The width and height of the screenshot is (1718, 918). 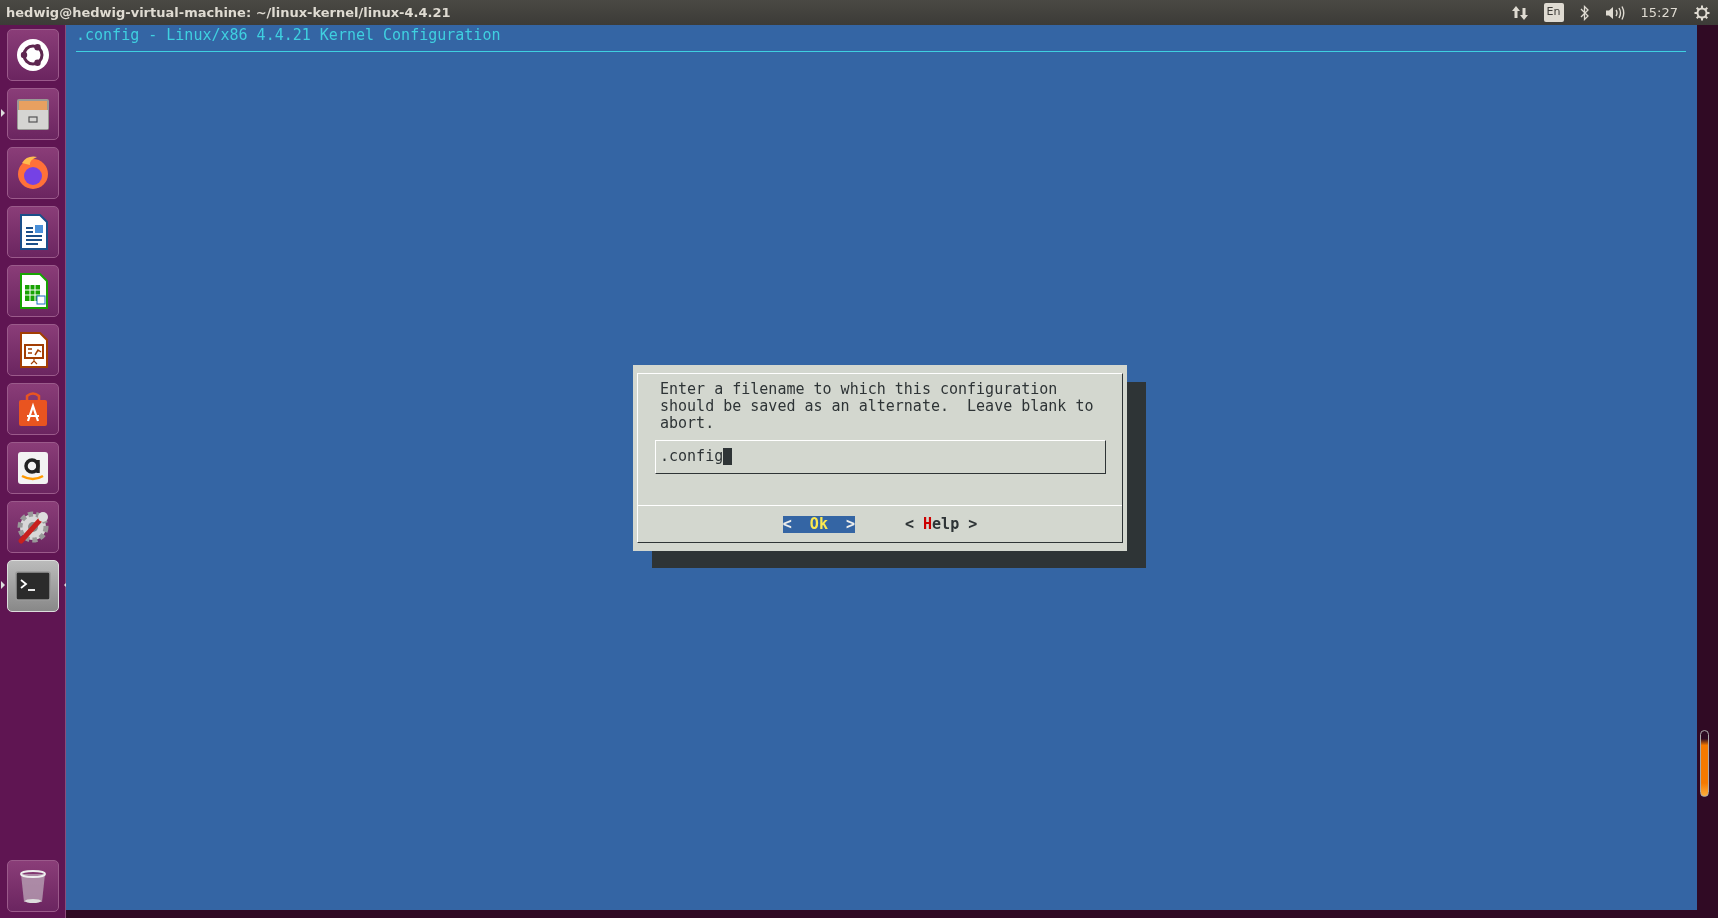 What do you see at coordinates (1553, 12) in the screenshot?
I see `keyboard-layout-indicator: En` at bounding box center [1553, 12].